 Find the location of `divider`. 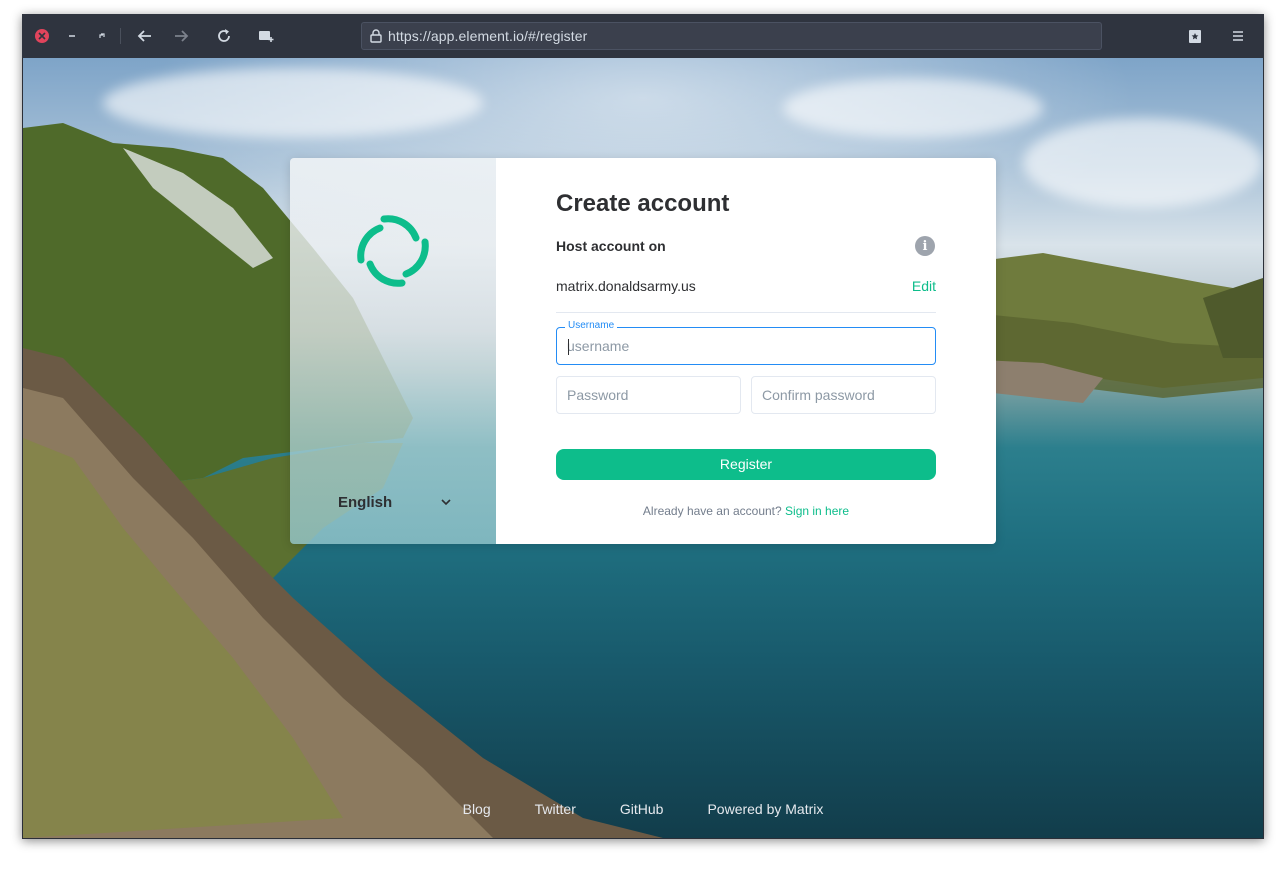

divider is located at coordinates (746, 312).